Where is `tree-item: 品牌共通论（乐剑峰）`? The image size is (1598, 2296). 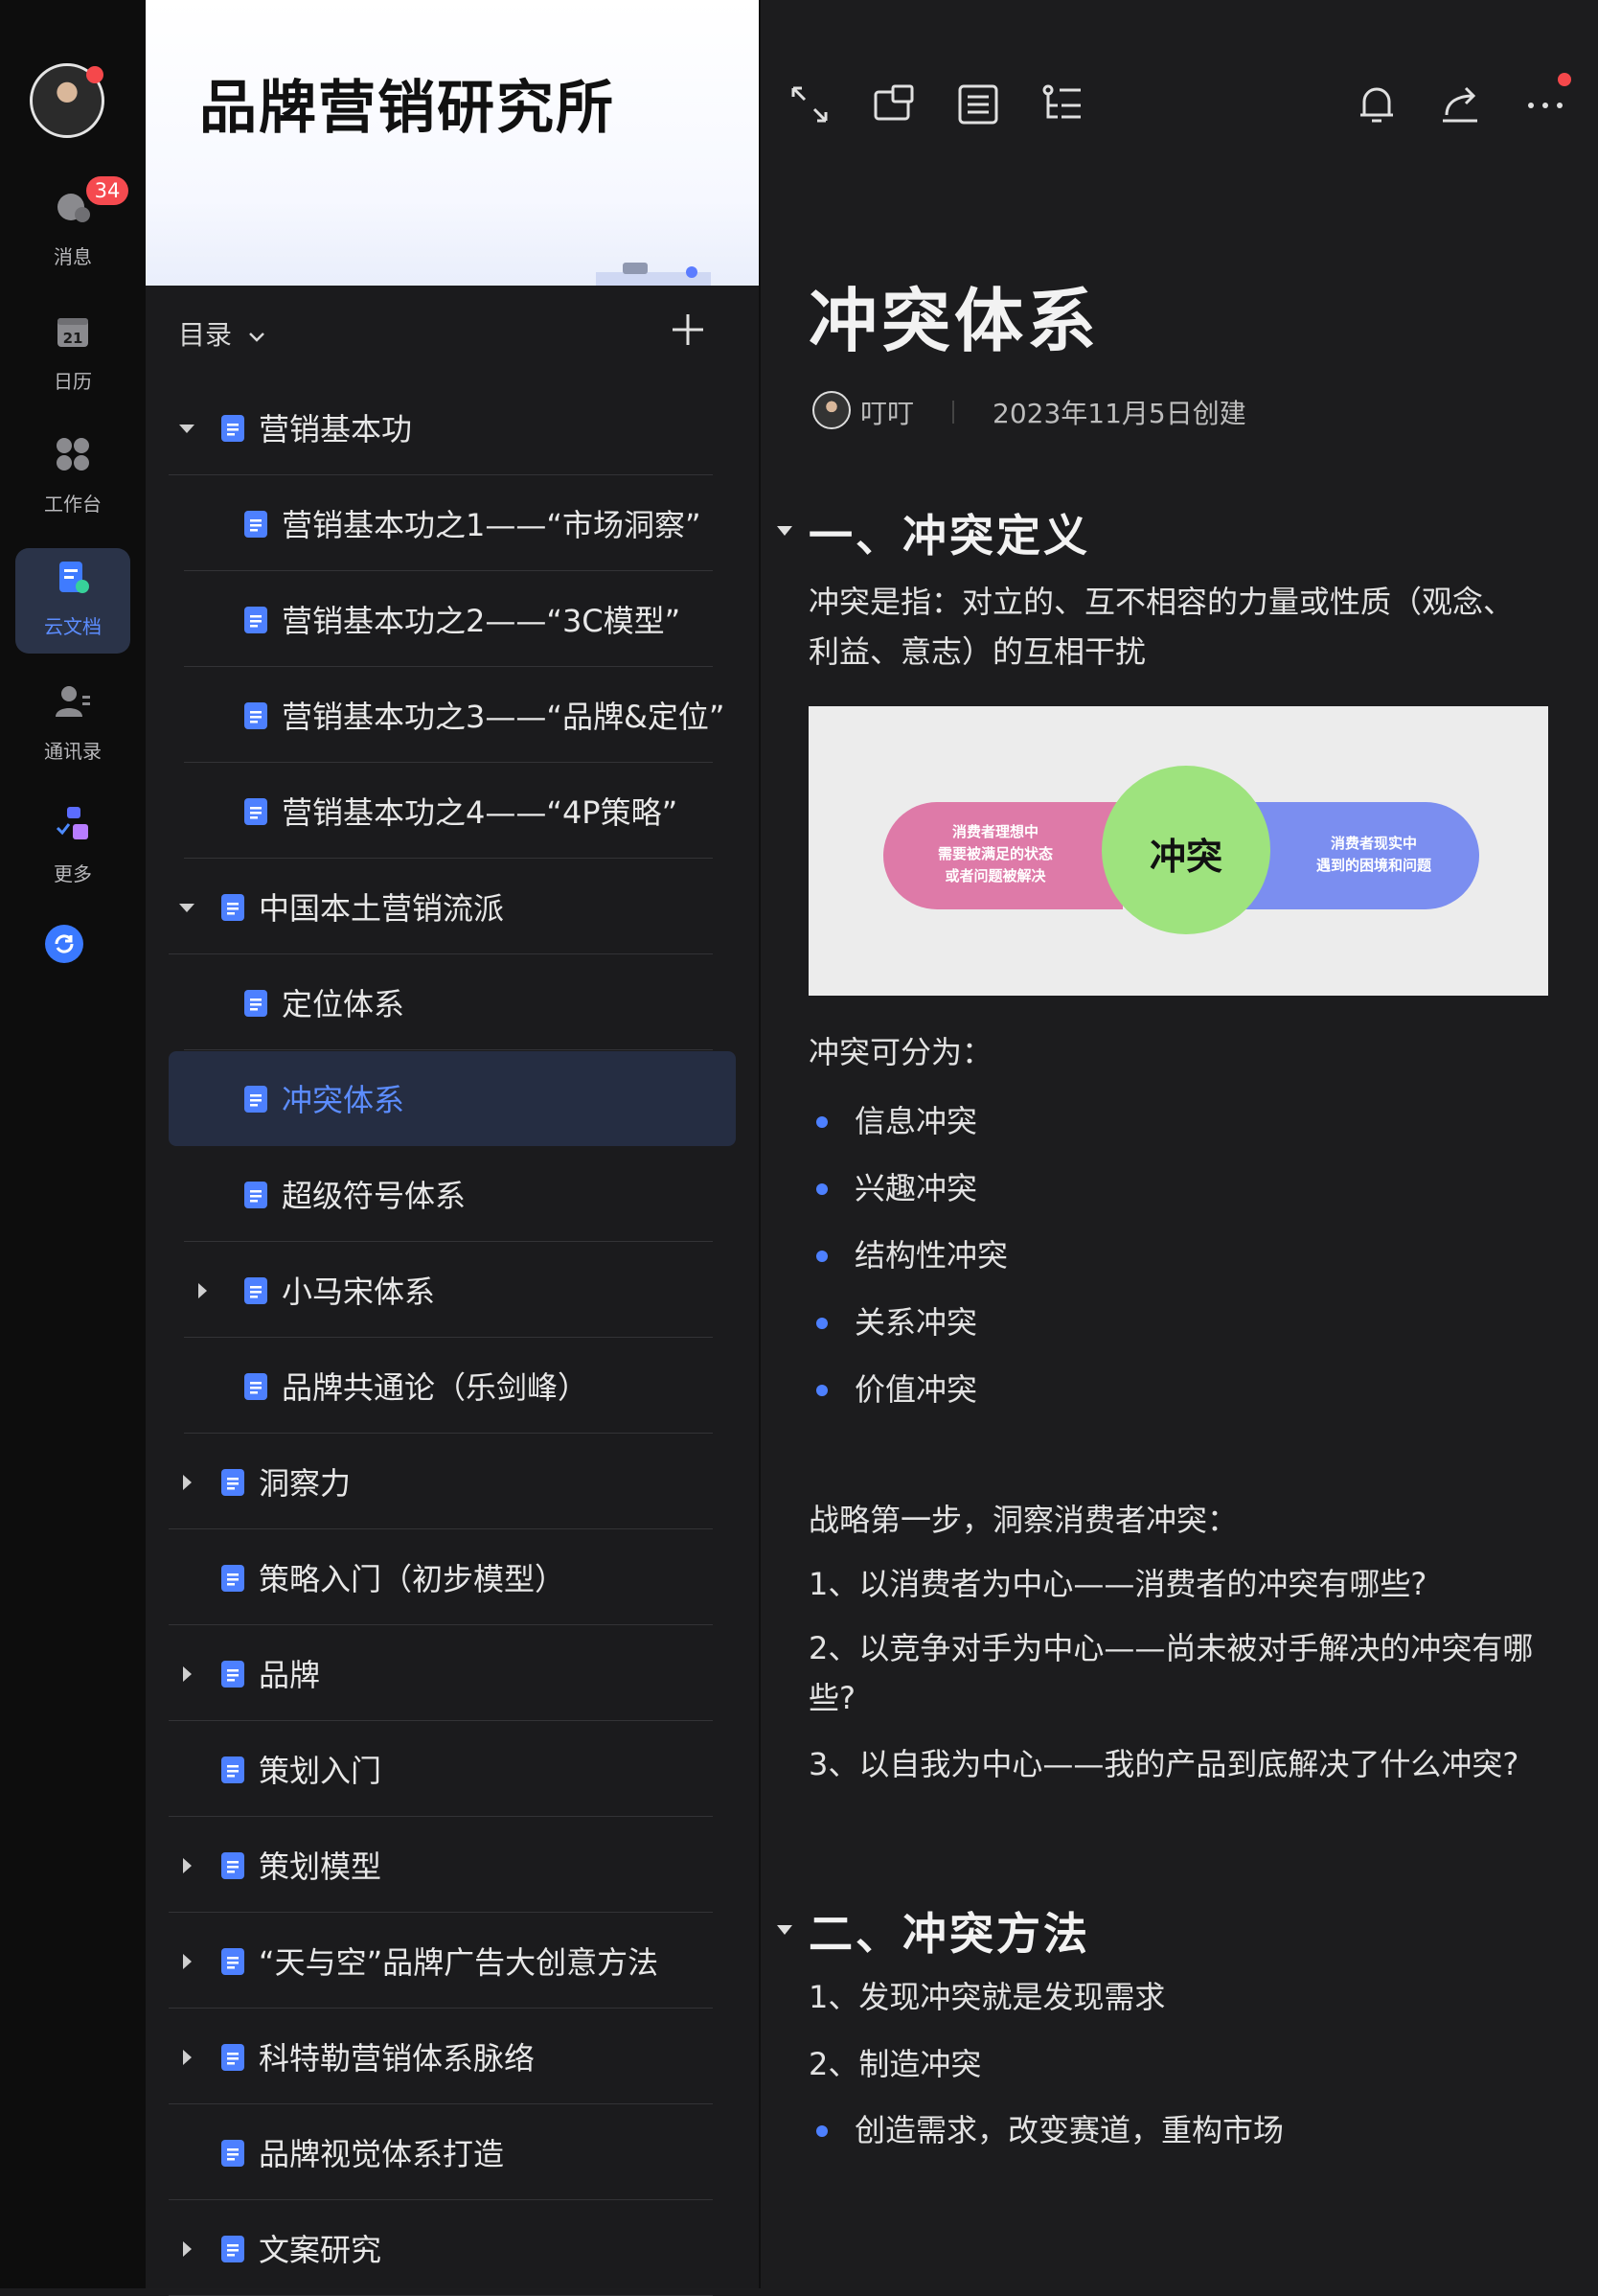
tree-item: 品牌共通论（乐剑峰） is located at coordinates (453, 1386).